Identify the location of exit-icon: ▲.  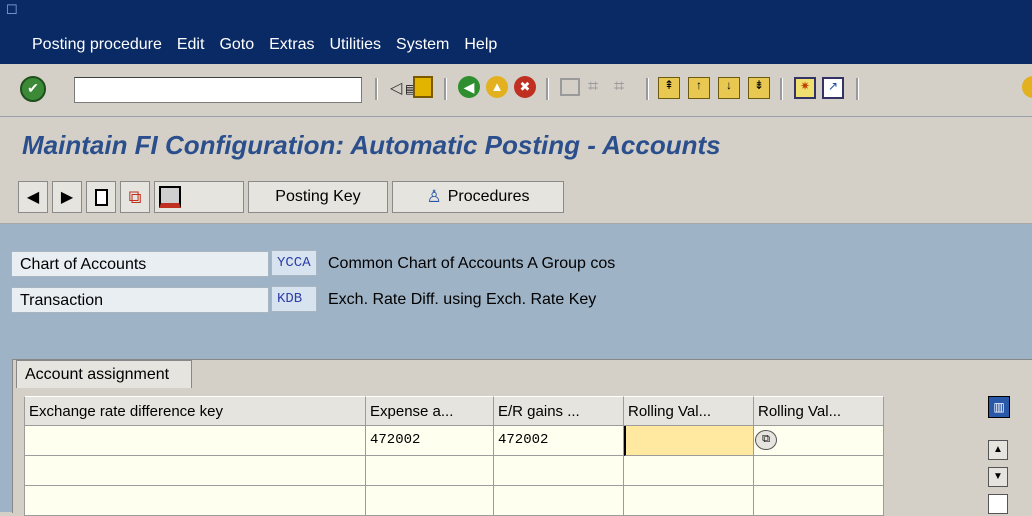
(497, 87).